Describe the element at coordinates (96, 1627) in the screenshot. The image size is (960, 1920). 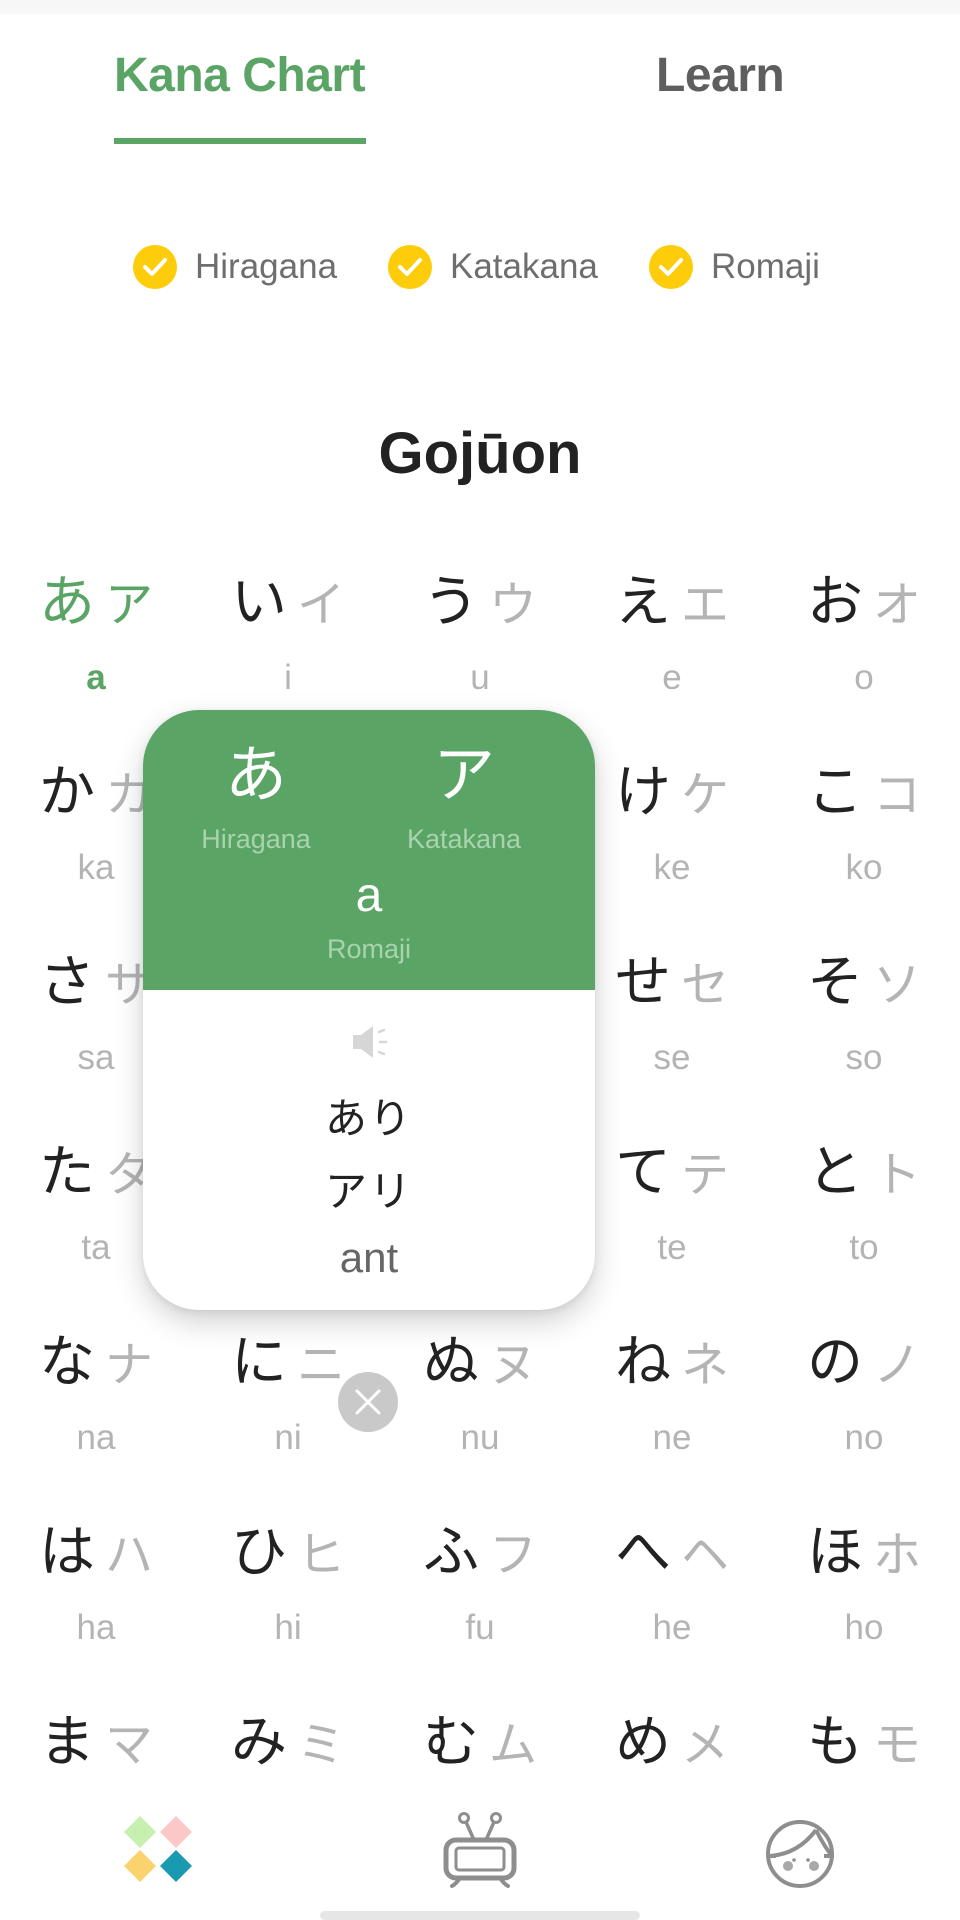
I see `romaji-label: ha` at that location.